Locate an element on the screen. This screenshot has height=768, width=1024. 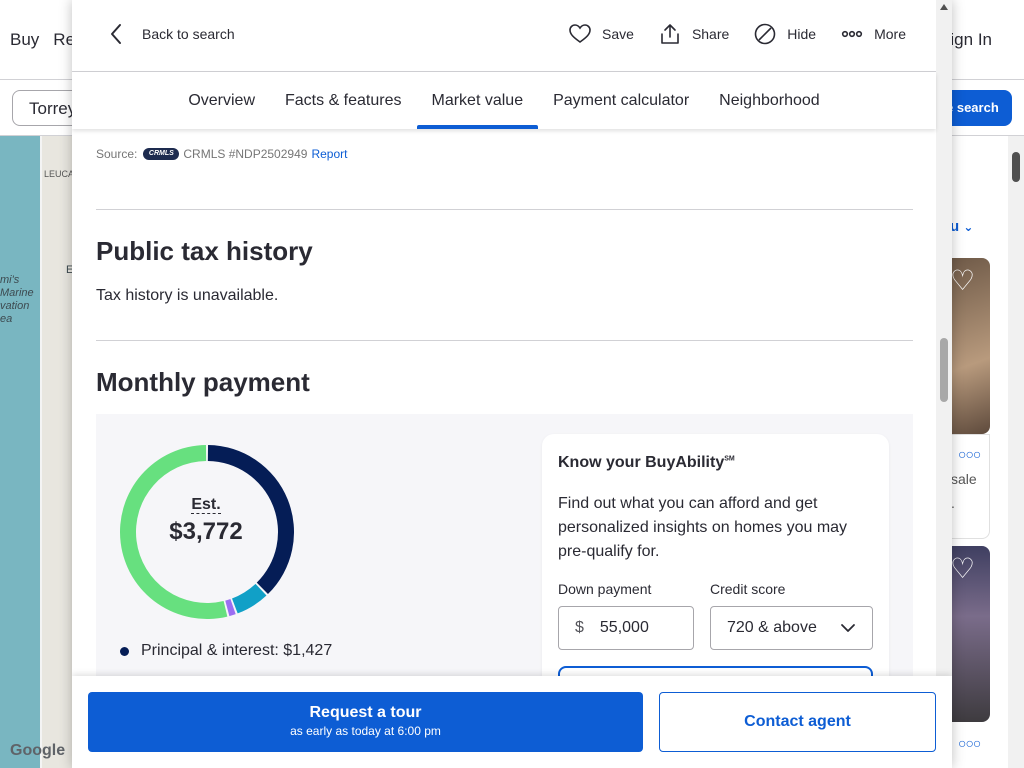
map-label: mi's Marine vation ea is located at coordinates (17, 299).